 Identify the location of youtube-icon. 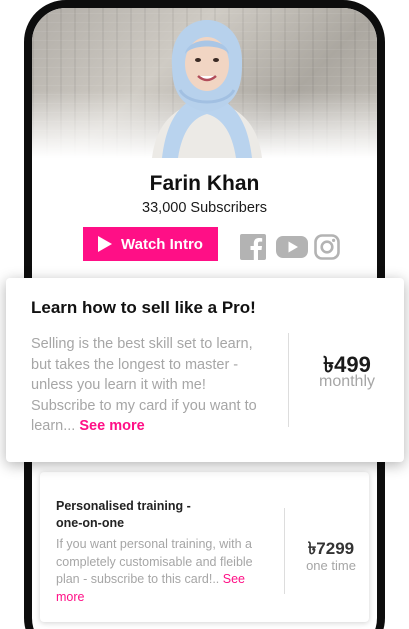
(292, 247).